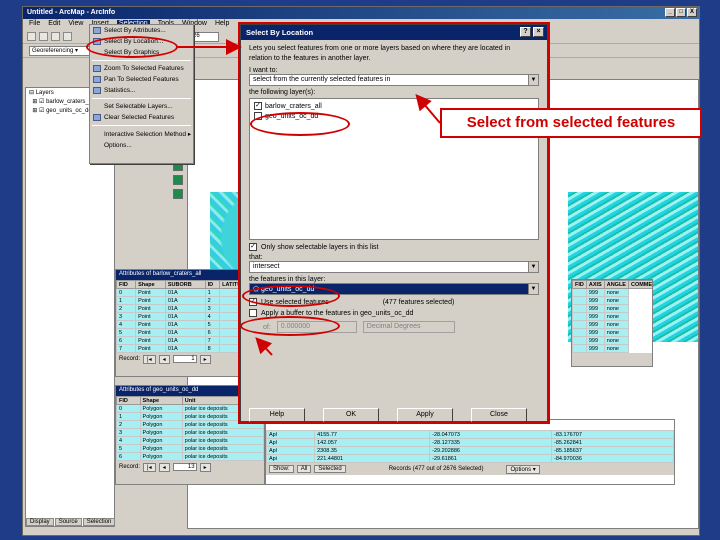 Image resolution: width=720 pixels, height=540 pixels. I want to click on selected-count: (477 features selected), so click(418, 302).